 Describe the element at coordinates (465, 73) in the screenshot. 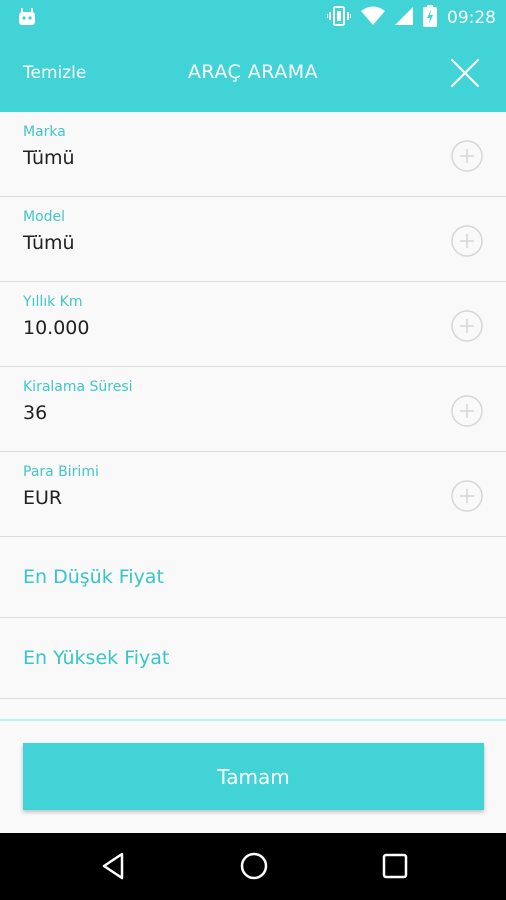

I see `close-icon` at that location.